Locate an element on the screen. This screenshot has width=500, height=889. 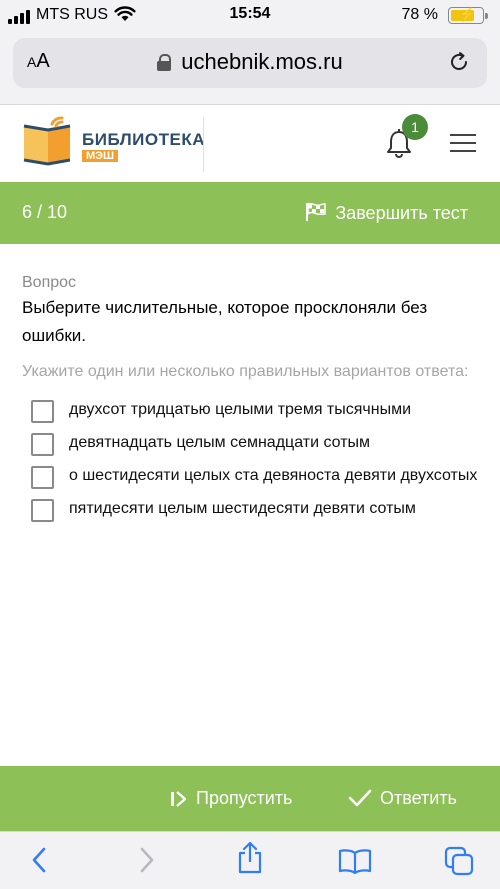
back-arrow-icon is located at coordinates (39, 860).